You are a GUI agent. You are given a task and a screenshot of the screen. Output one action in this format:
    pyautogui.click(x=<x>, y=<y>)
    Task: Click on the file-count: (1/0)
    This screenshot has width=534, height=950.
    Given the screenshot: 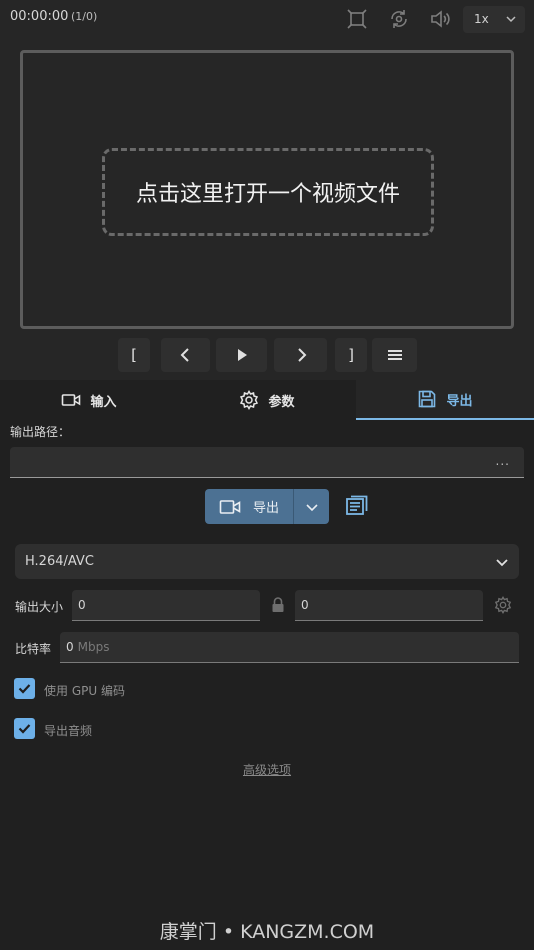 What is the action you would take?
    pyautogui.click(x=84, y=16)
    